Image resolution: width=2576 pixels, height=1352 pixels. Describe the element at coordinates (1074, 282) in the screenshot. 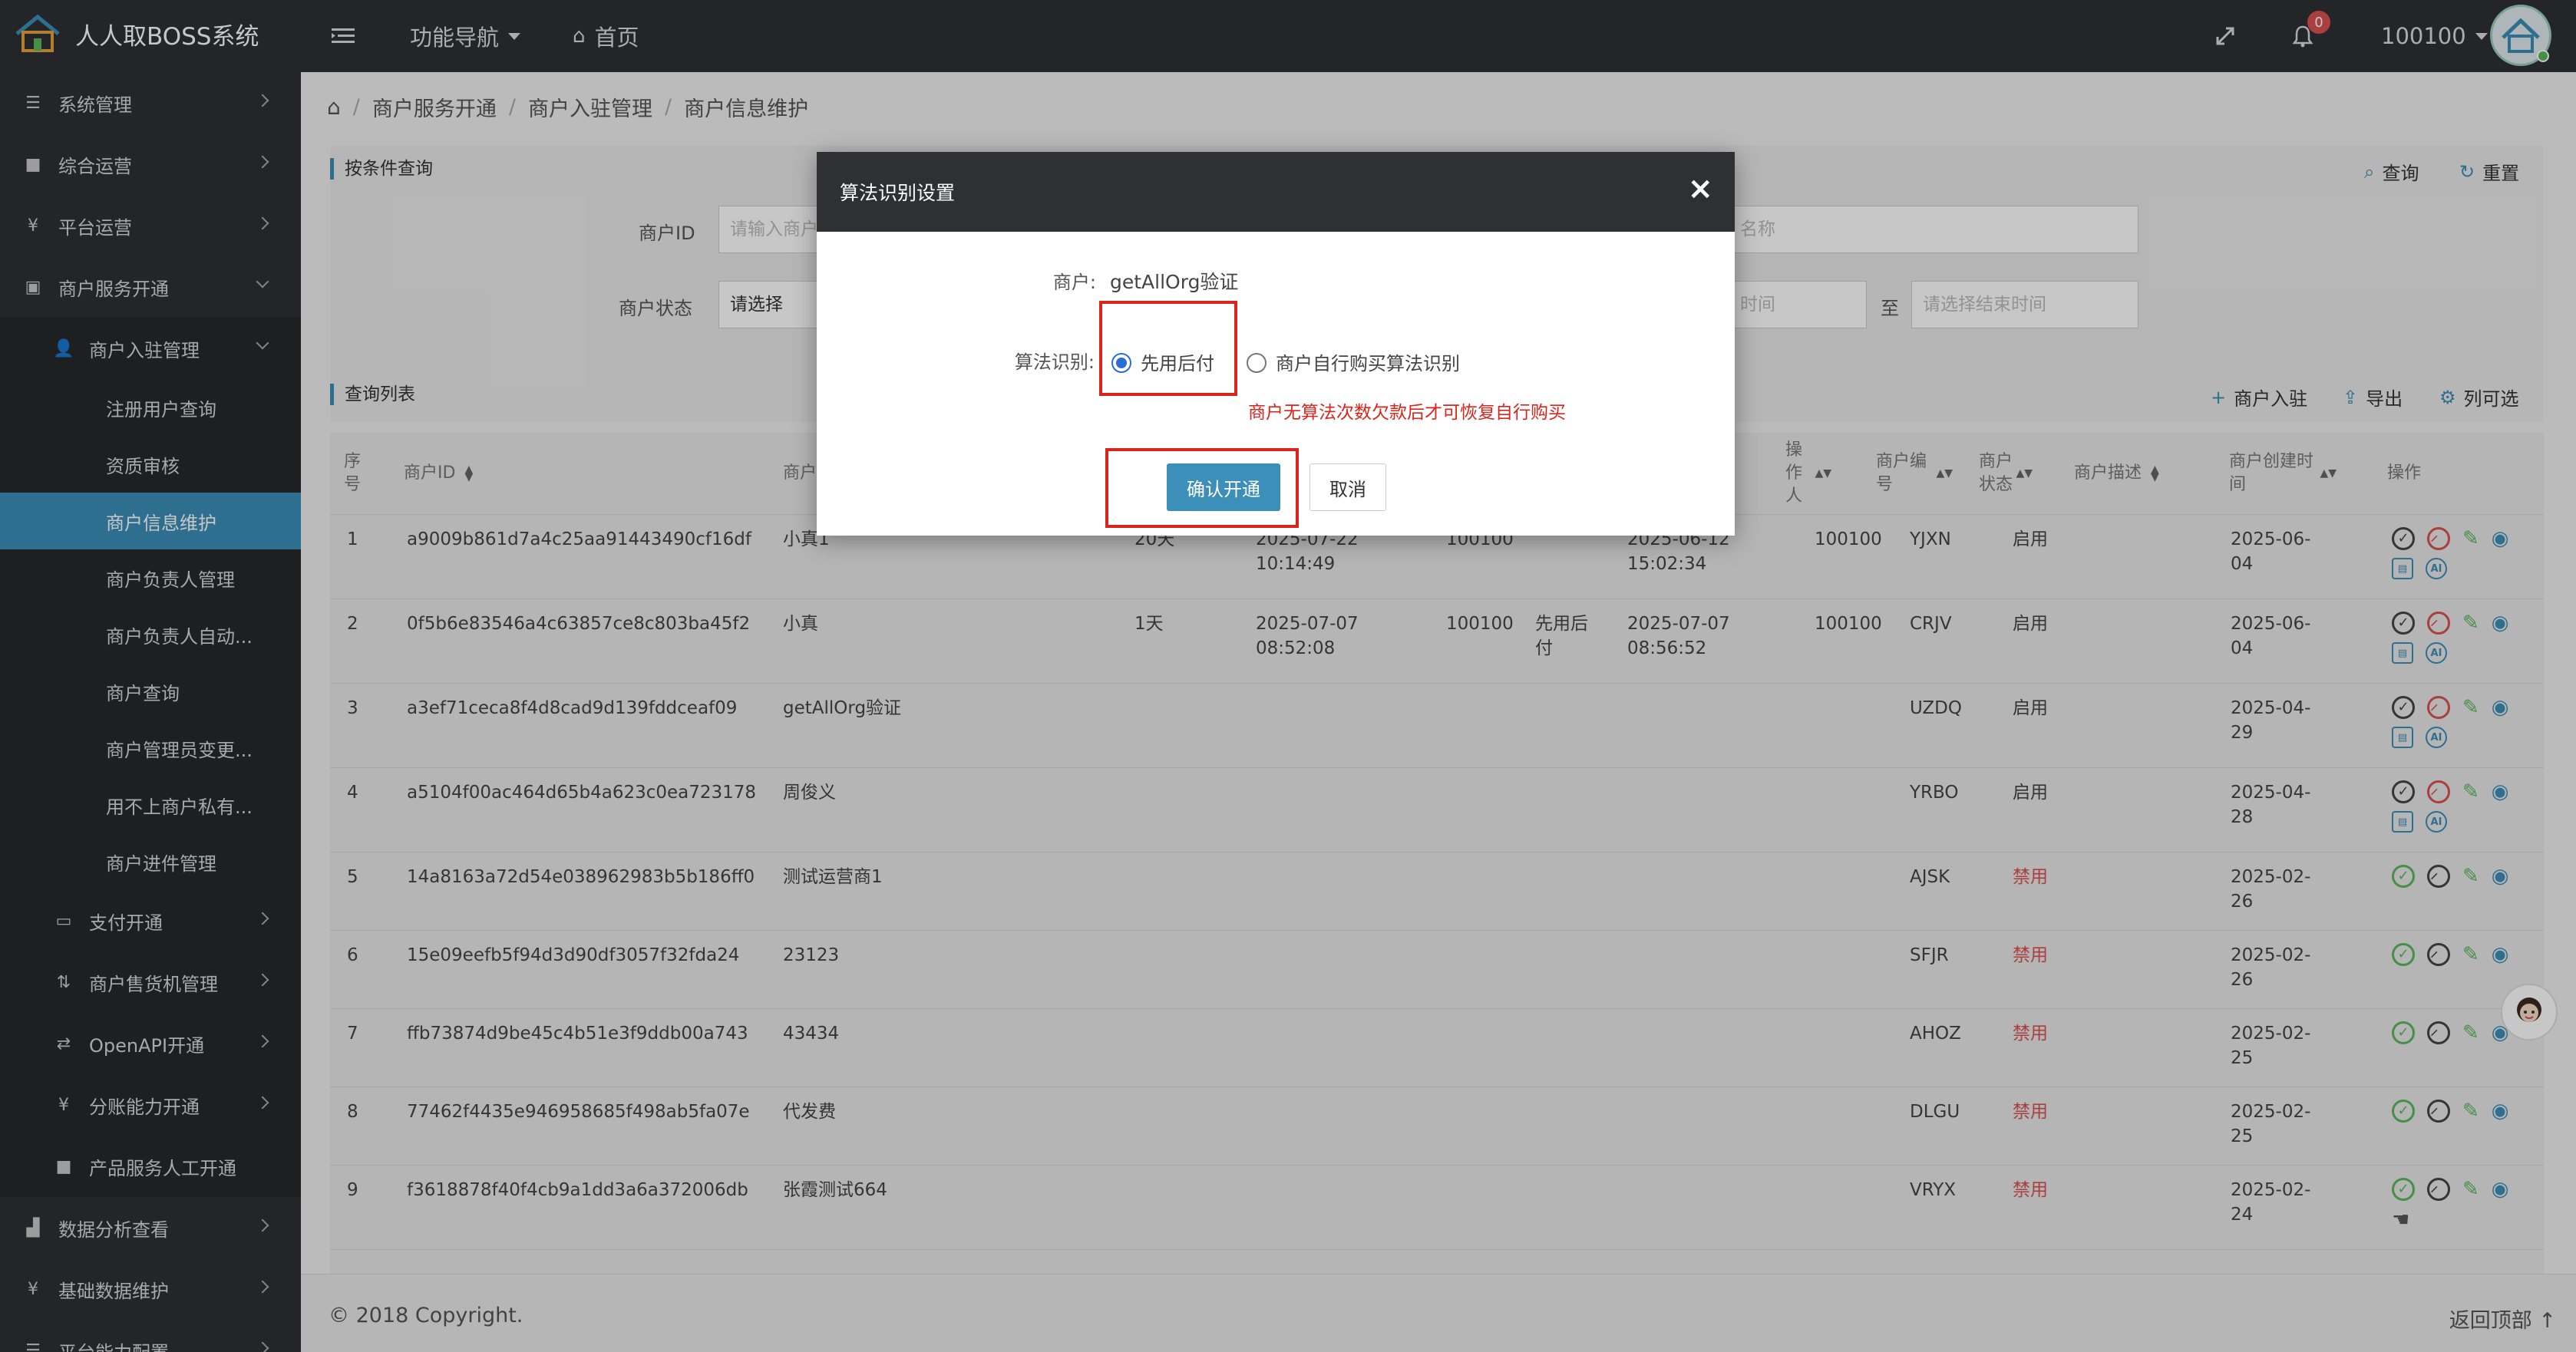

I see `merchant-label: 商户:` at that location.